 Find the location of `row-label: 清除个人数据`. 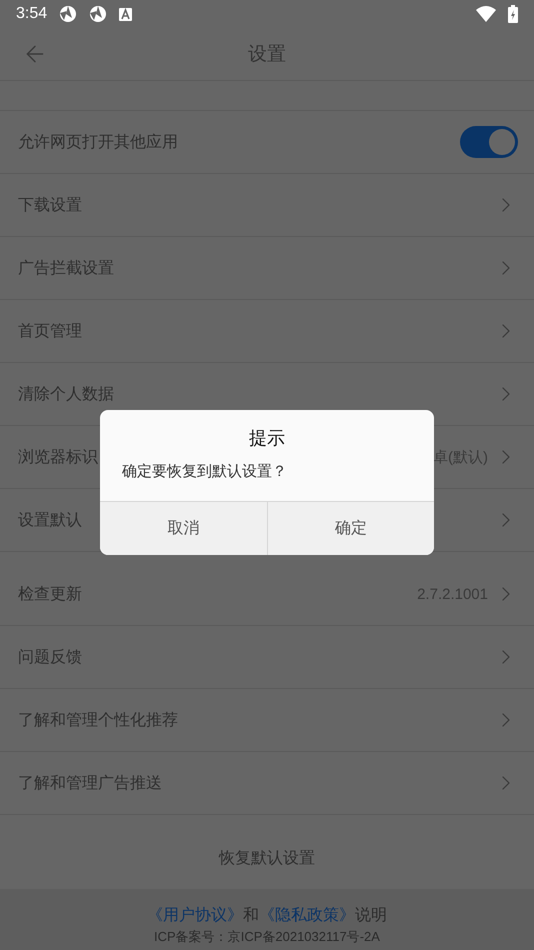

row-label: 清除个人数据 is located at coordinates (66, 394).